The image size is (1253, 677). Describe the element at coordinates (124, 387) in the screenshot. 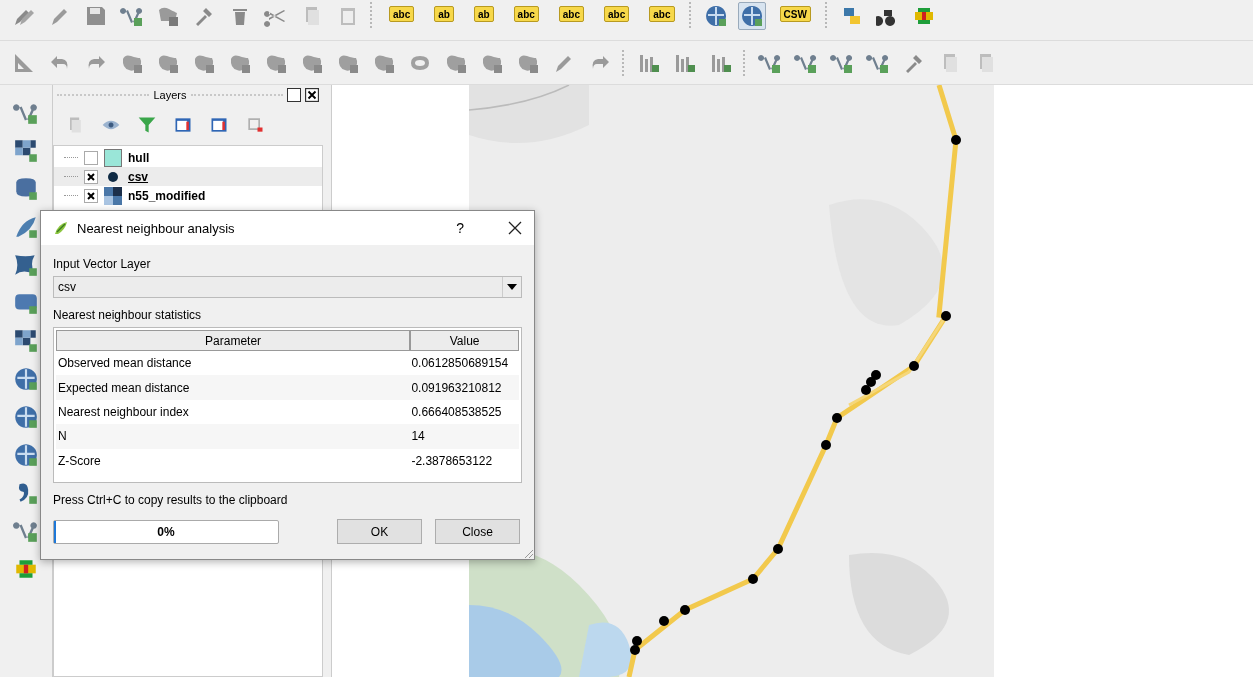

I see `table-cell-text: Expected mean distance` at that location.